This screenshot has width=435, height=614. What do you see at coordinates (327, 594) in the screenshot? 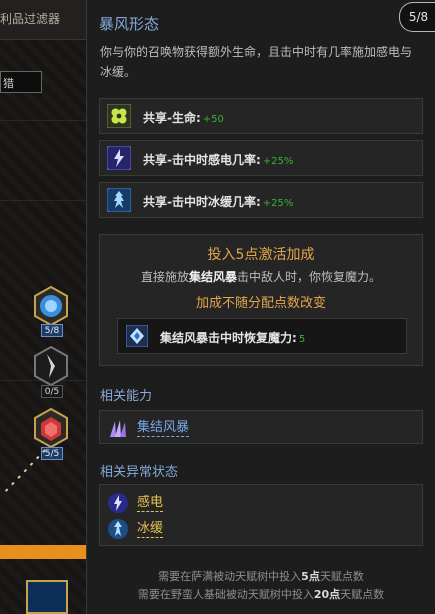
I see `req2-points: 20点` at bounding box center [327, 594].